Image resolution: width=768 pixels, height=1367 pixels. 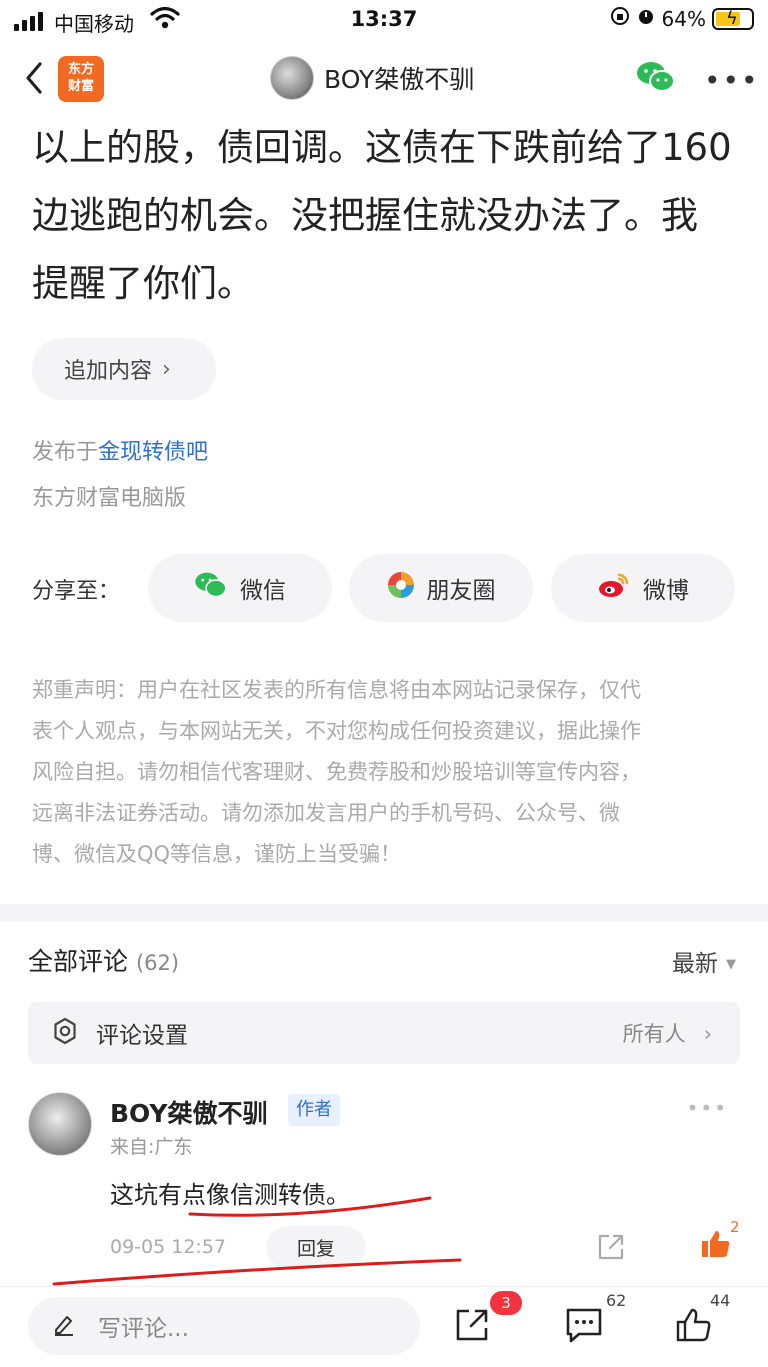 I want to click on share-badge: 3, so click(x=506, y=1303).